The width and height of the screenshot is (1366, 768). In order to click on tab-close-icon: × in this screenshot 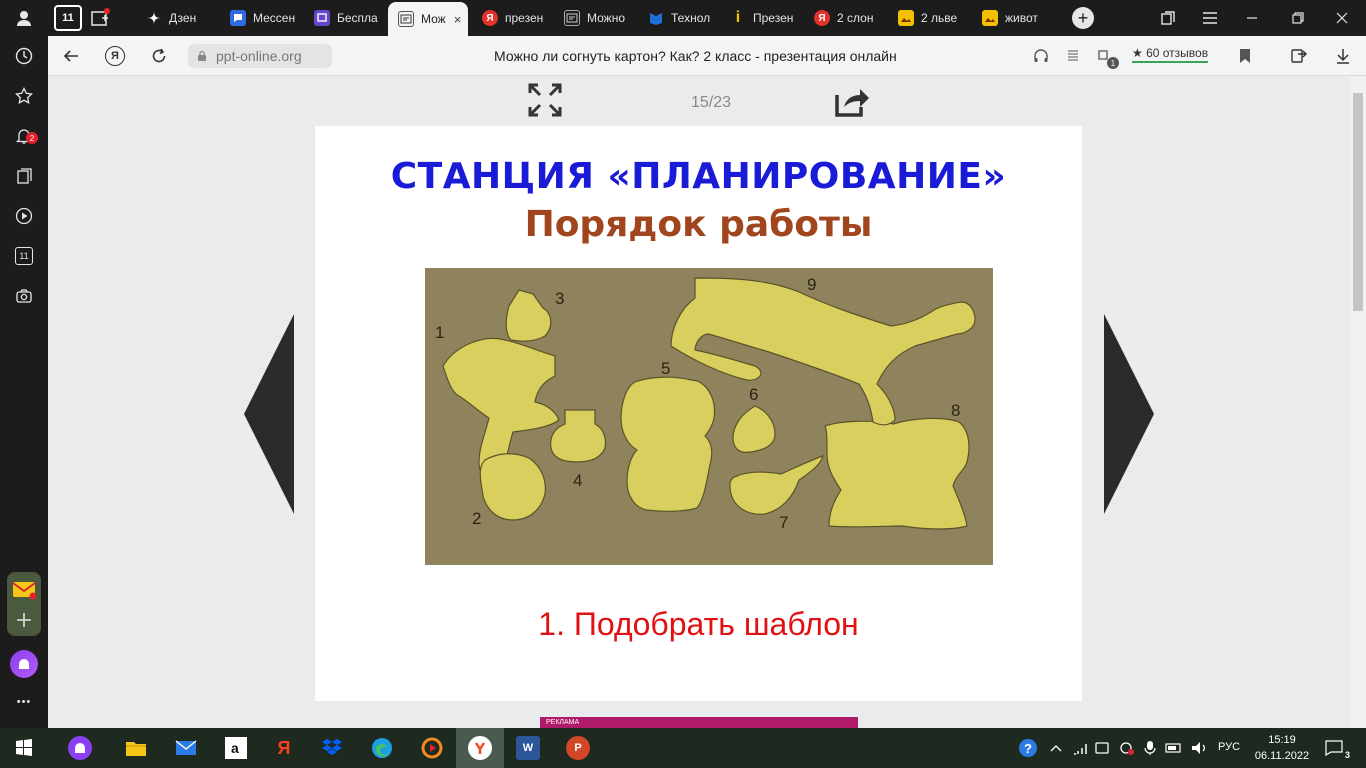, I will do `click(458, 19)`.